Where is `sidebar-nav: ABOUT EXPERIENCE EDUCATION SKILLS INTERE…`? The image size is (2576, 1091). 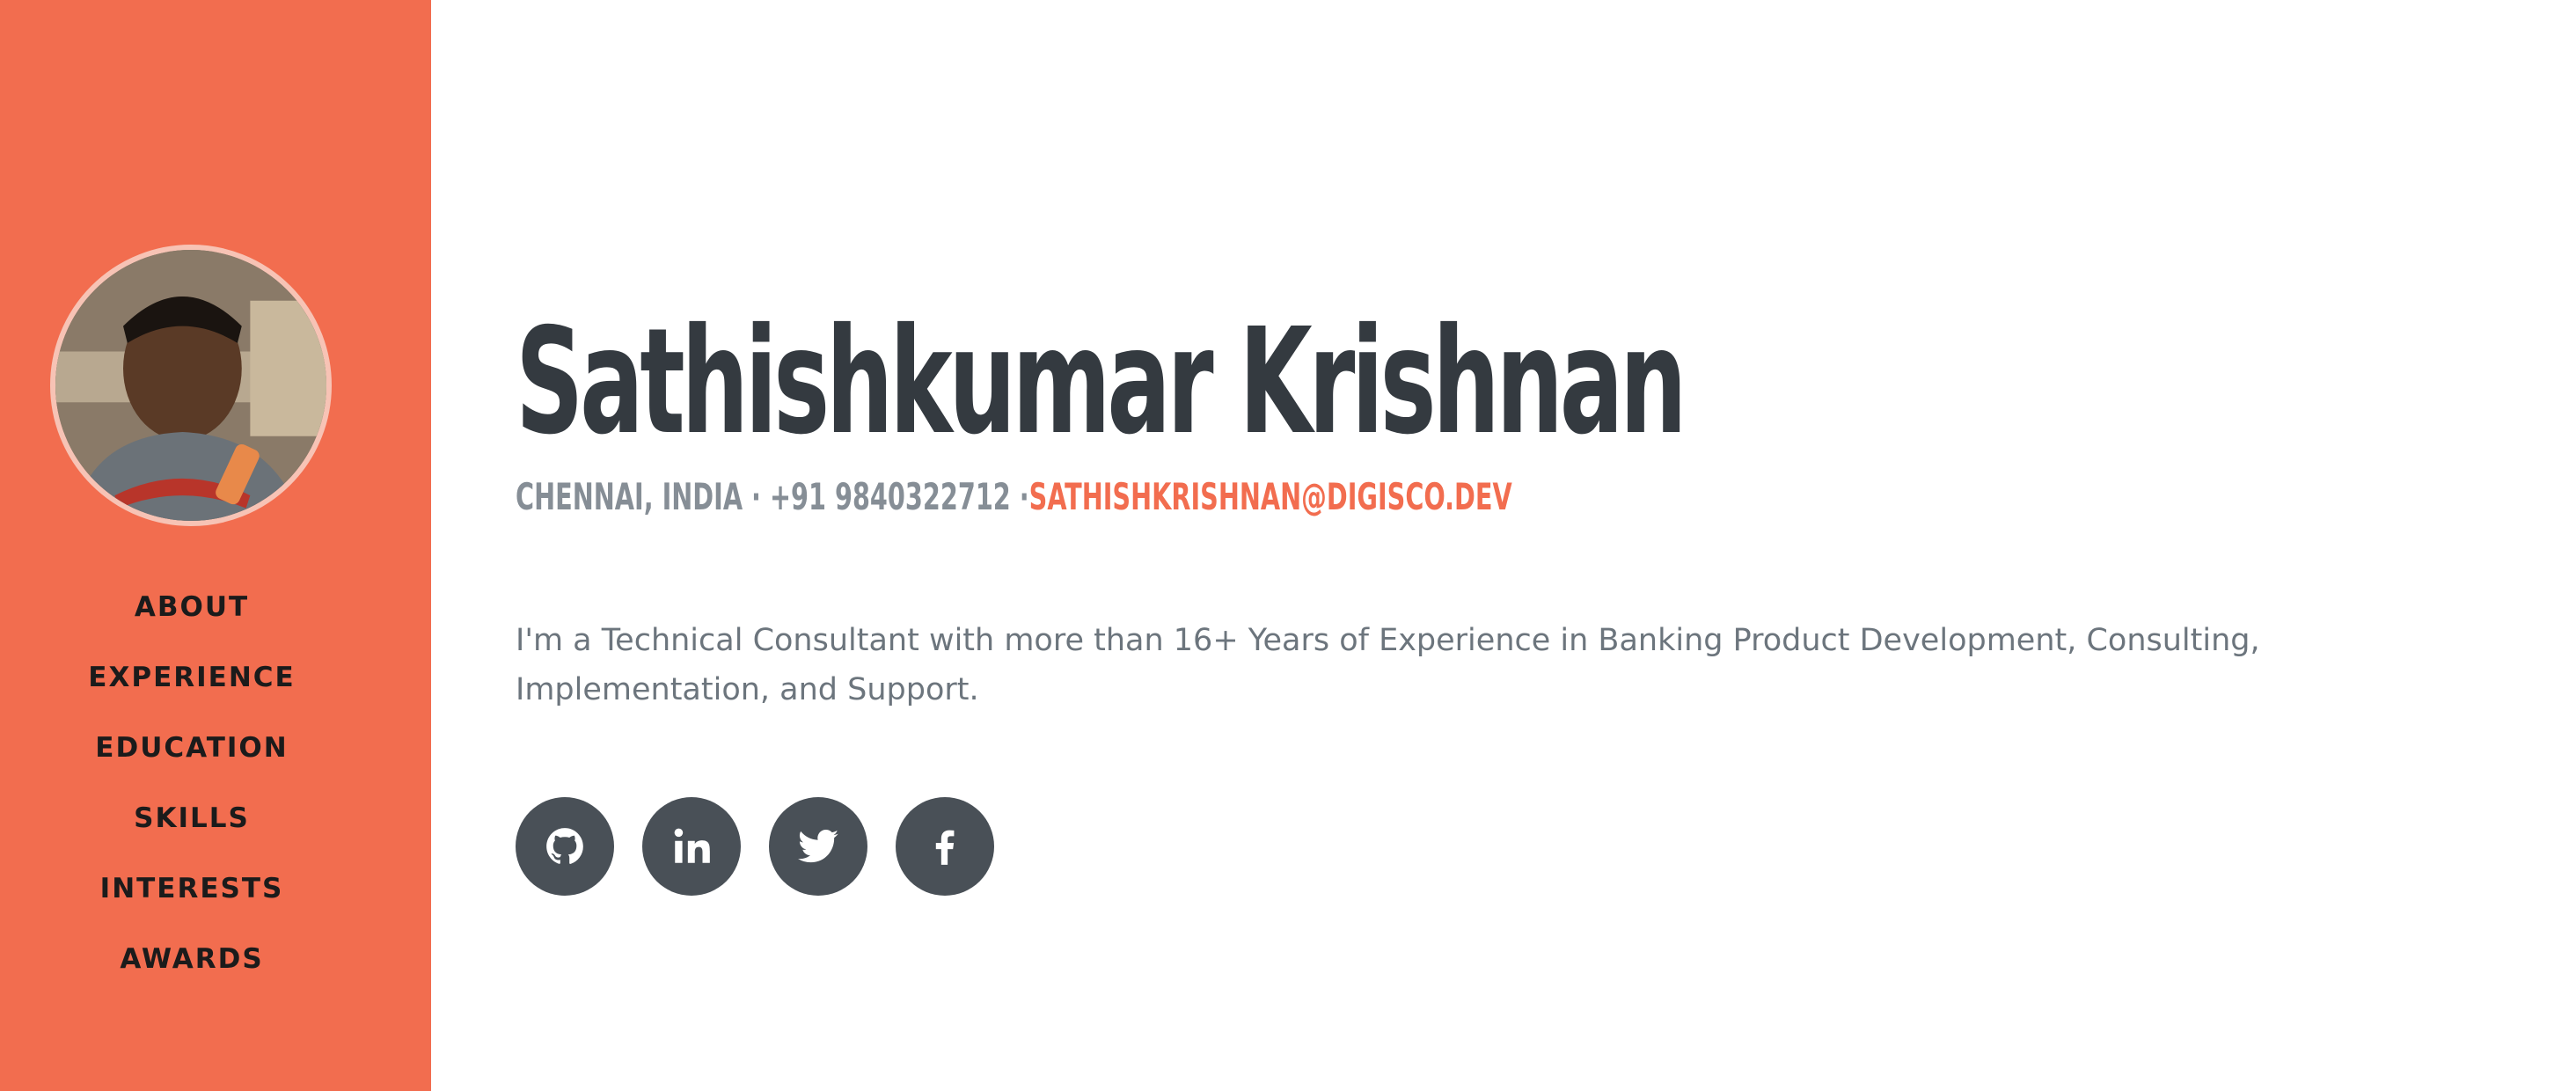
sidebar-nav: ABOUT EXPERIENCE EDUCATION SKILLS INTERE… is located at coordinates (192, 783).